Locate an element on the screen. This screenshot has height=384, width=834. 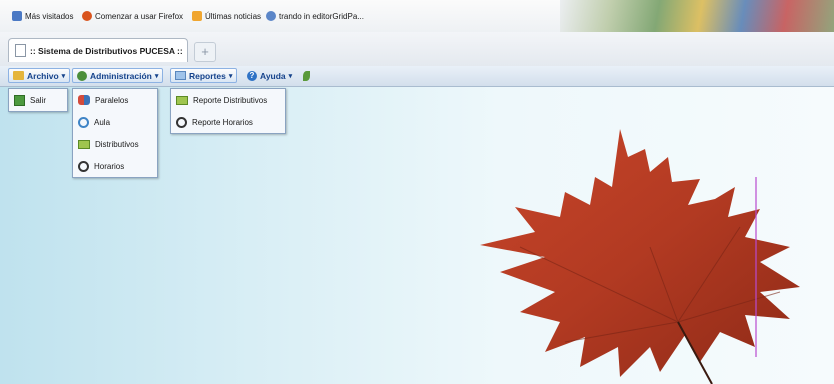
dropdown-administracion: Paralelos Aula Distributivos Horarios is located at coordinates (115, 133).